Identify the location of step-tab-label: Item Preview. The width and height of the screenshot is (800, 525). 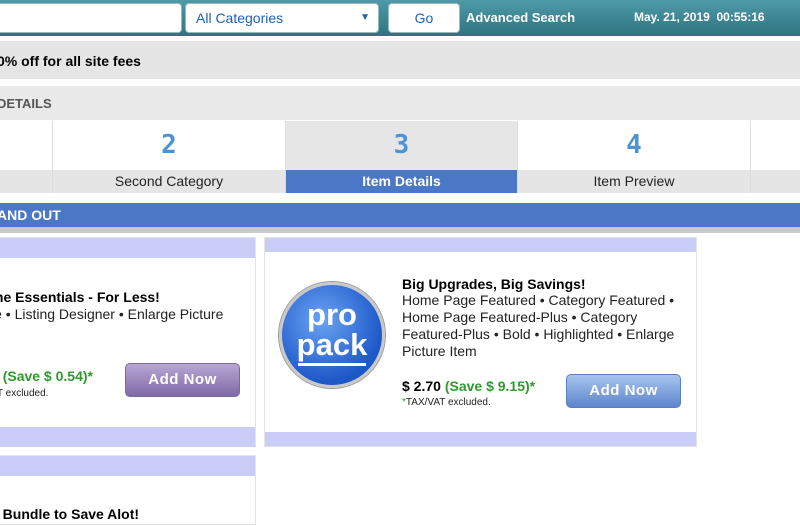
(634, 181).